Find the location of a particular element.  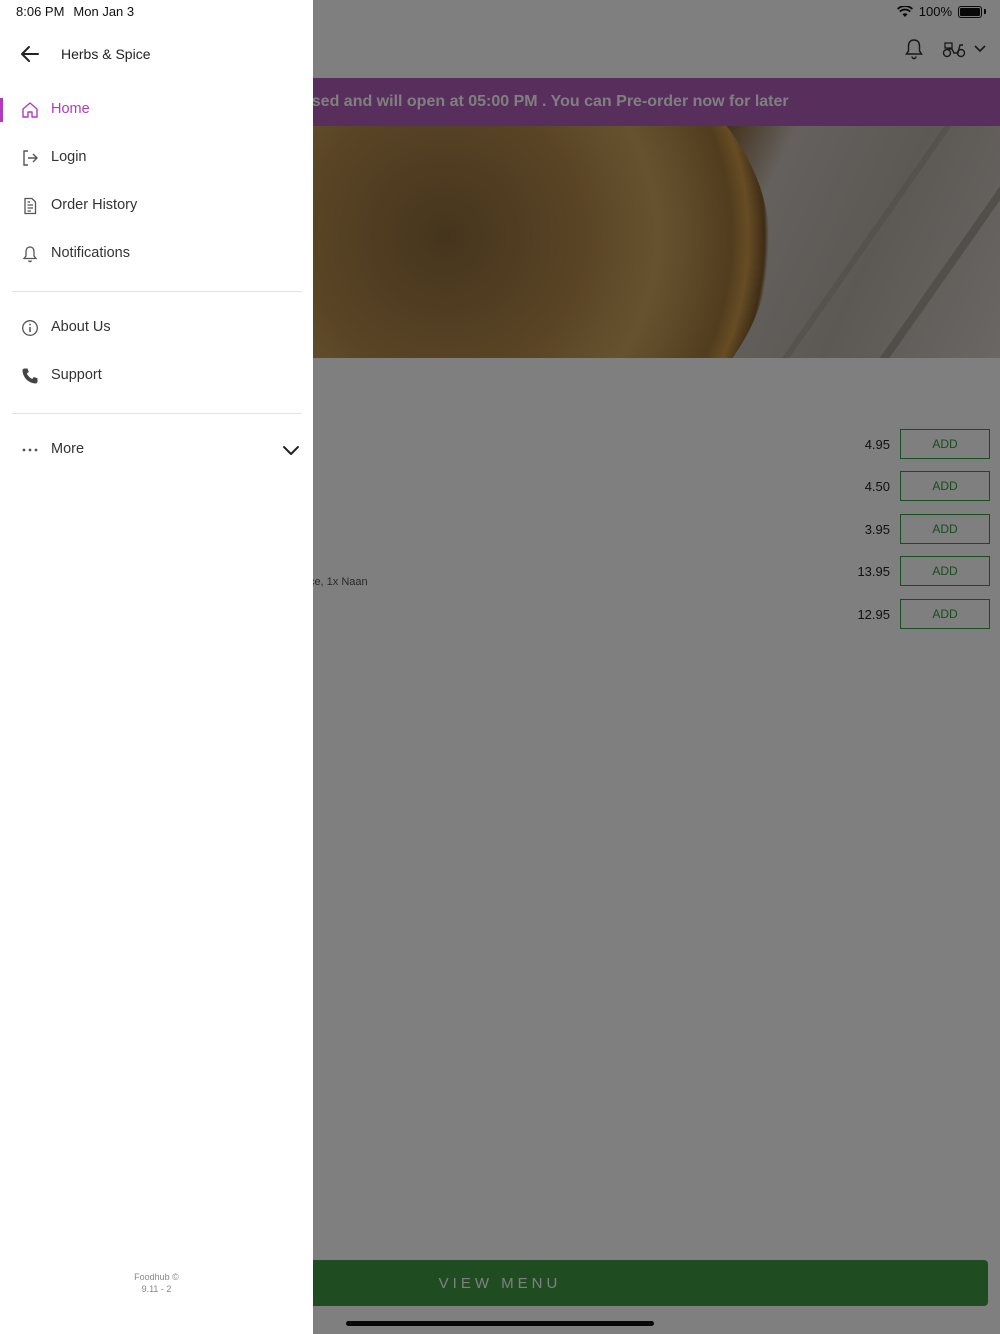

login-icon is located at coordinates (30, 158).